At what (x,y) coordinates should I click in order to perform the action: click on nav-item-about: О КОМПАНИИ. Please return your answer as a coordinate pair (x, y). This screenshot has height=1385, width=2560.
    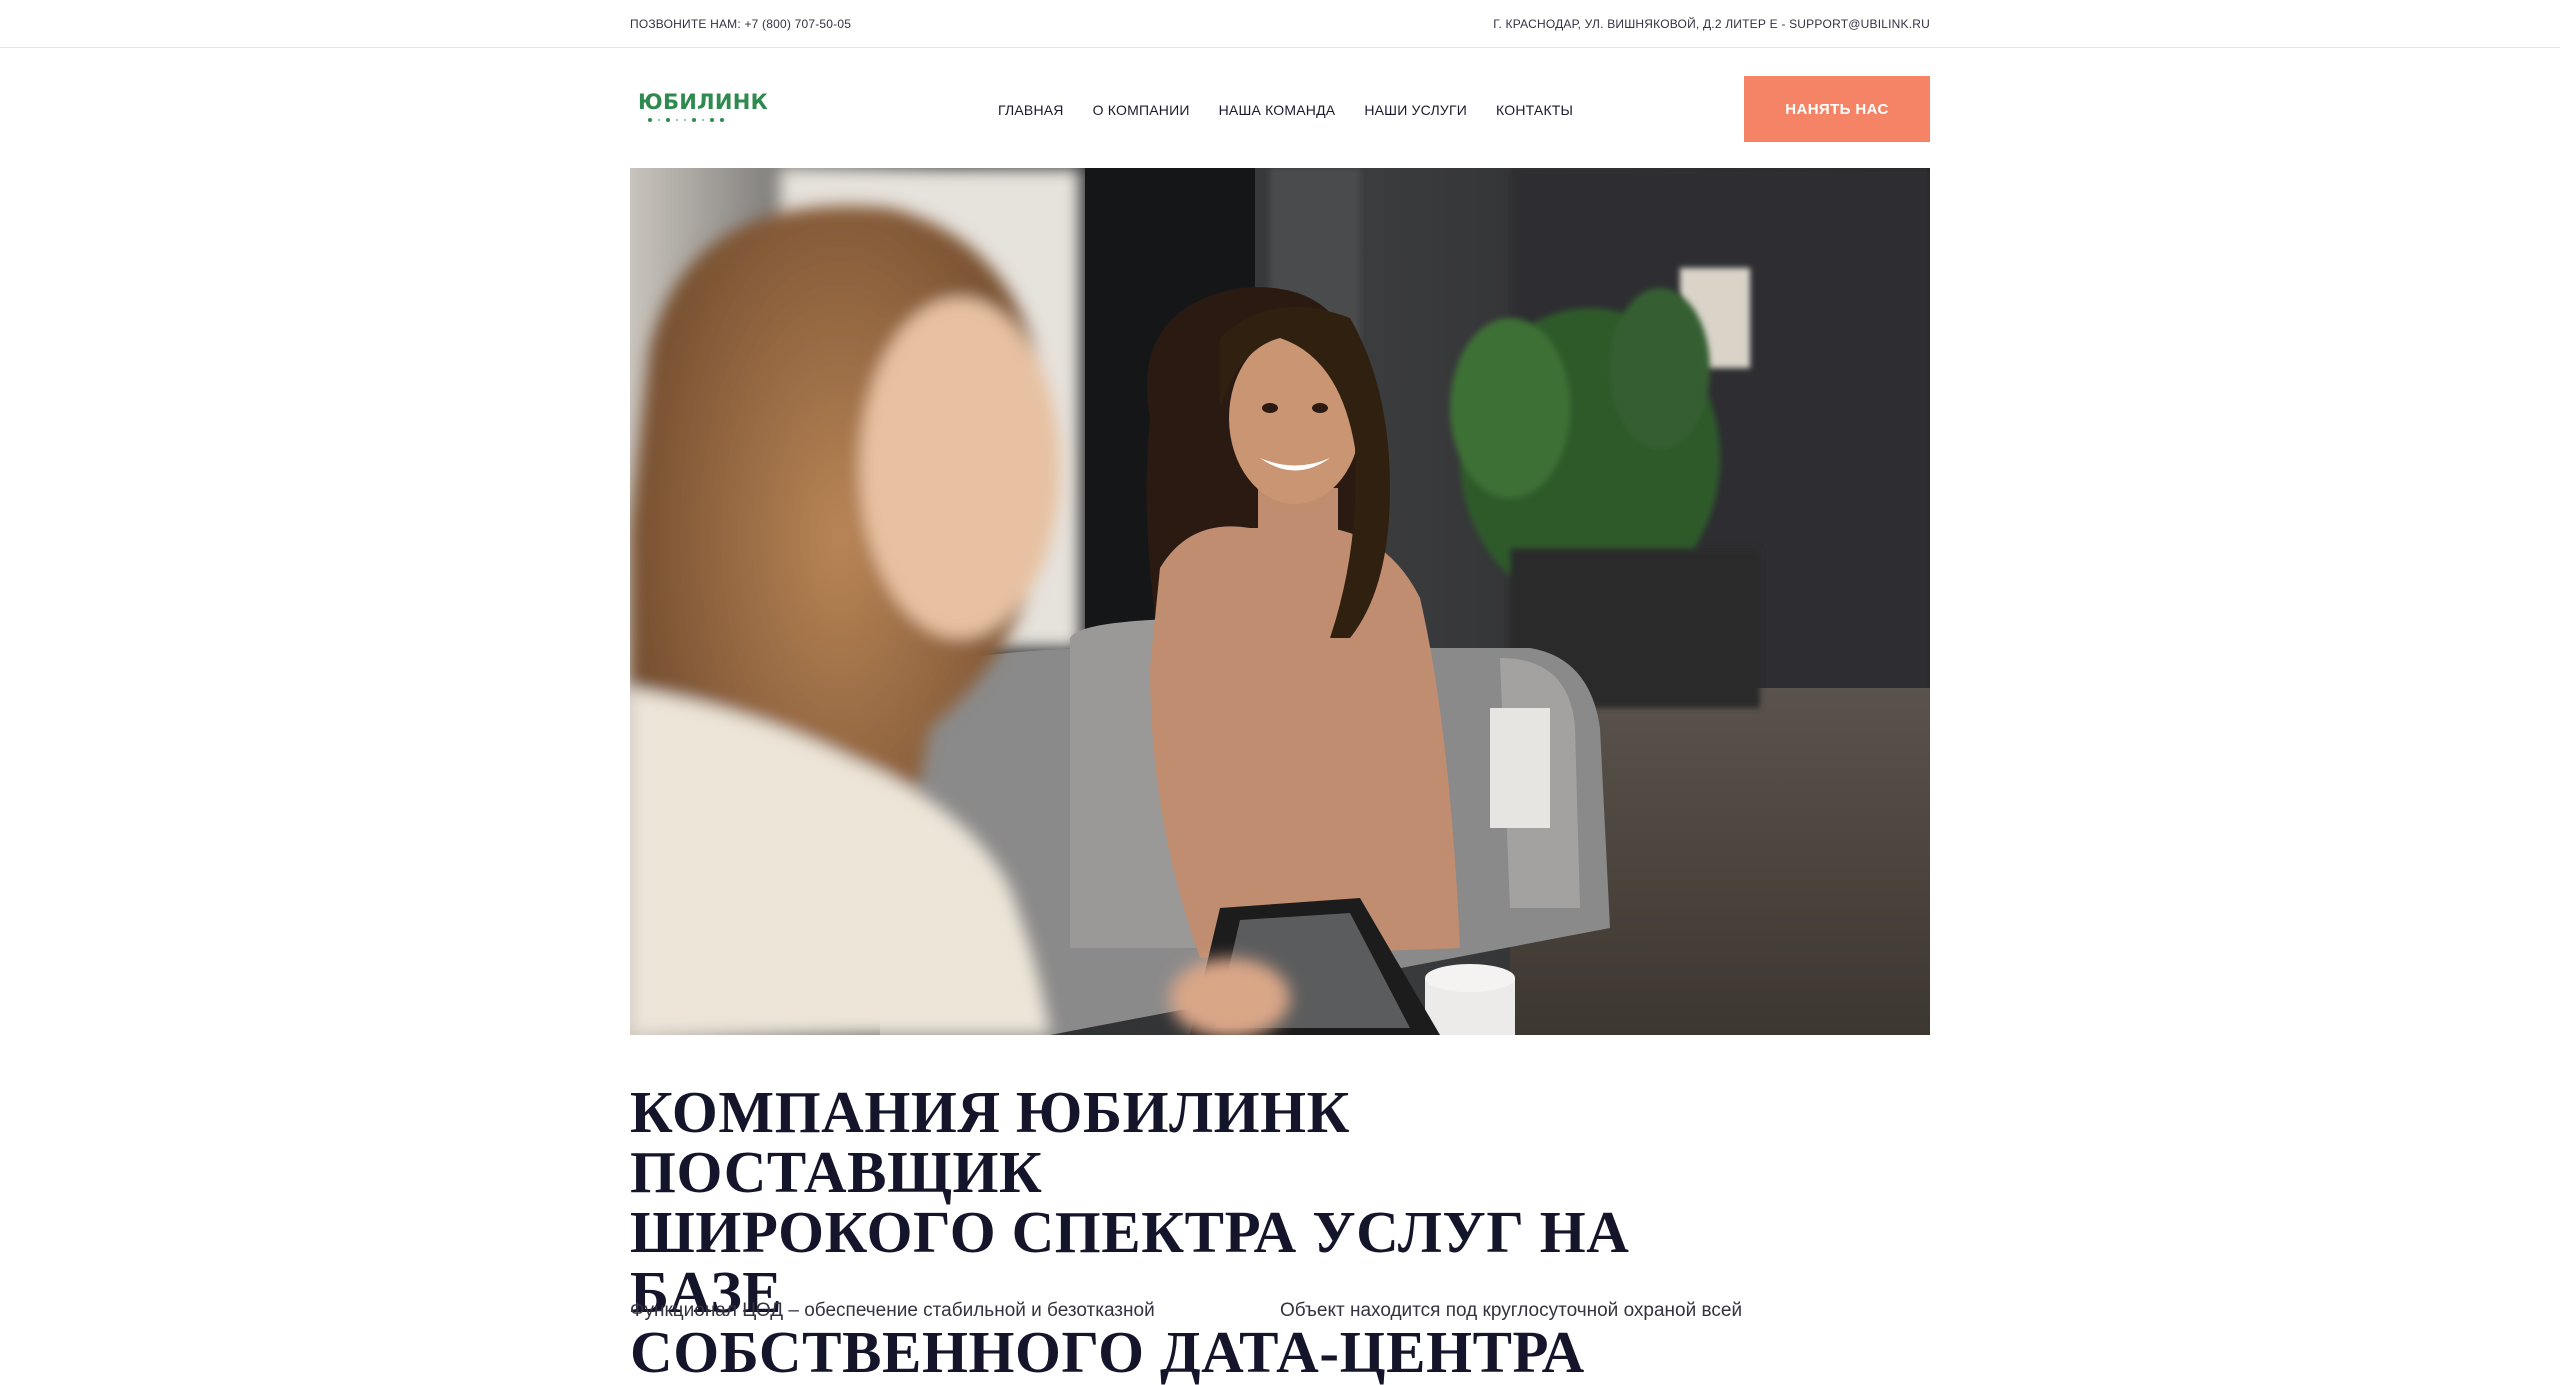
    Looking at the image, I should click on (1141, 110).